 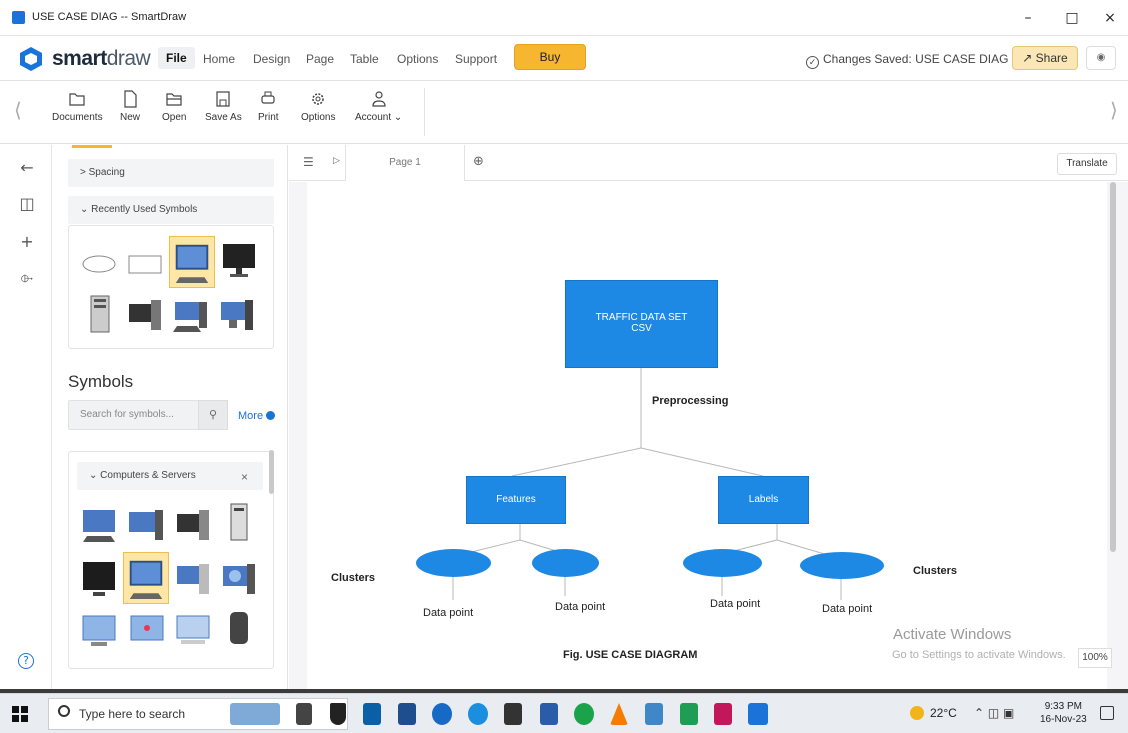 What do you see at coordinates (27, 278) in the screenshot?
I see `data-cylinder-icon: ⌱` at bounding box center [27, 278].